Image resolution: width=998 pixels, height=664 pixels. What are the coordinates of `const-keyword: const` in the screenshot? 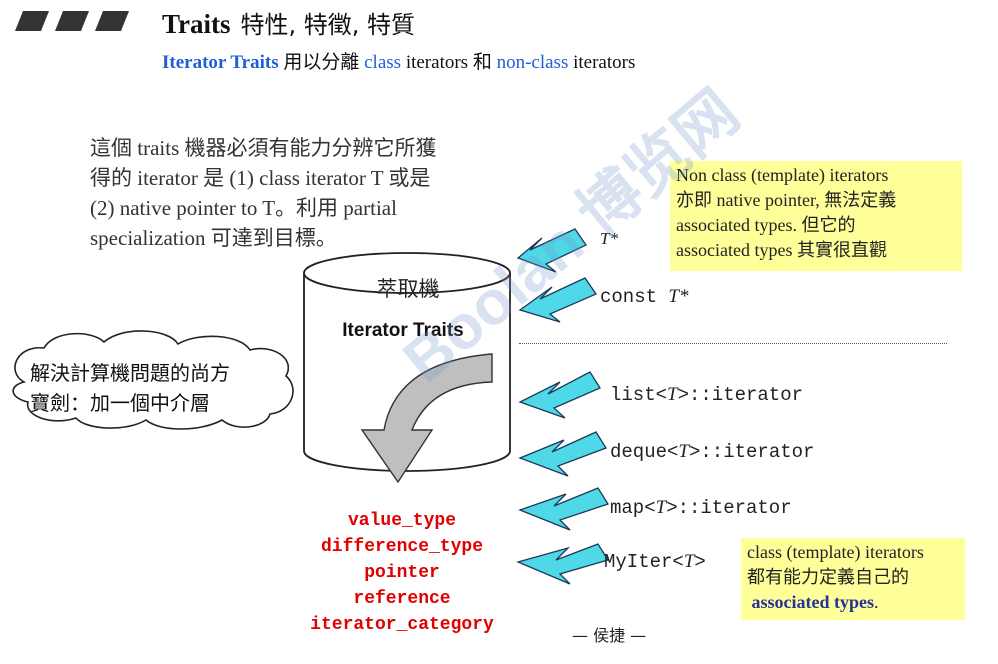 It's located at (634, 297).